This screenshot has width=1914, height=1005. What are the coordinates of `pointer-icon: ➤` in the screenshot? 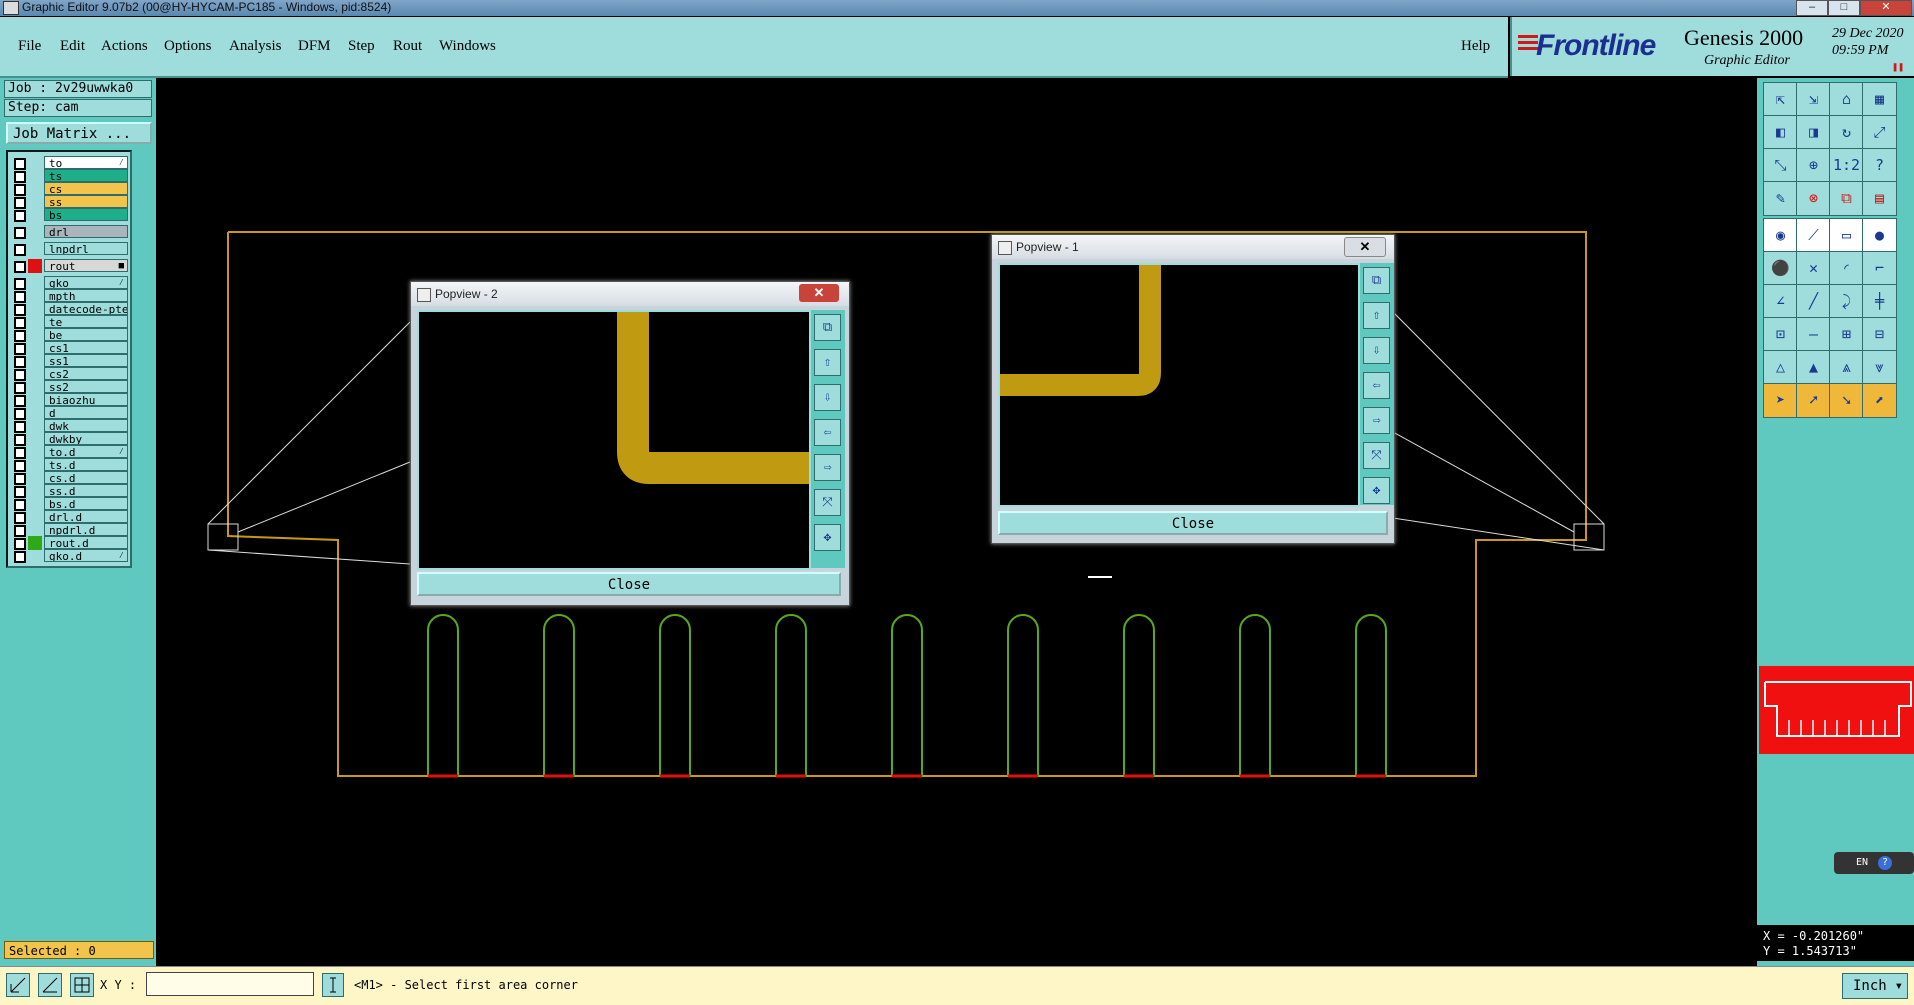 It's located at (1780, 400).